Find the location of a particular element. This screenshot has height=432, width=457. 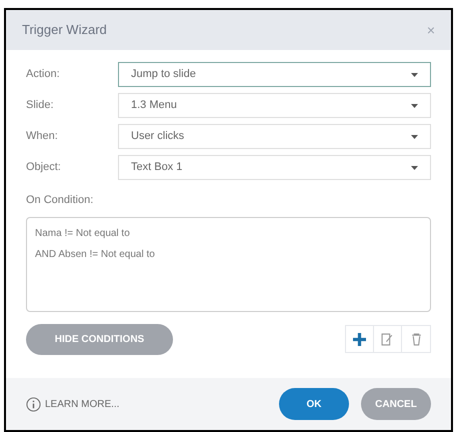

dropdown: Jump to slide is located at coordinates (274, 74).